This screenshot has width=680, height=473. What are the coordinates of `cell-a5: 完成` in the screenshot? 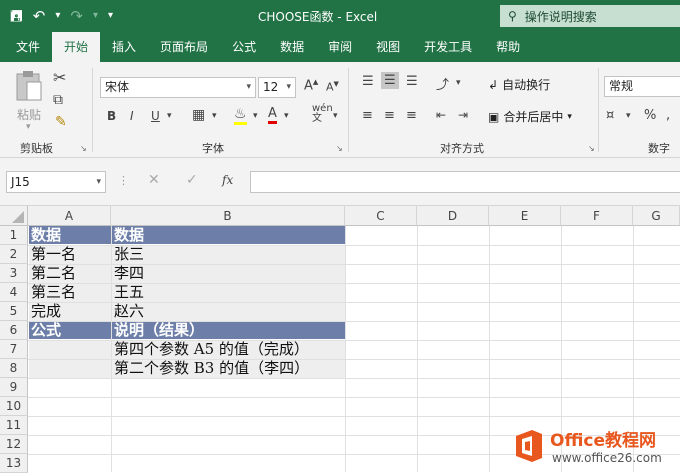 It's located at (45, 311).